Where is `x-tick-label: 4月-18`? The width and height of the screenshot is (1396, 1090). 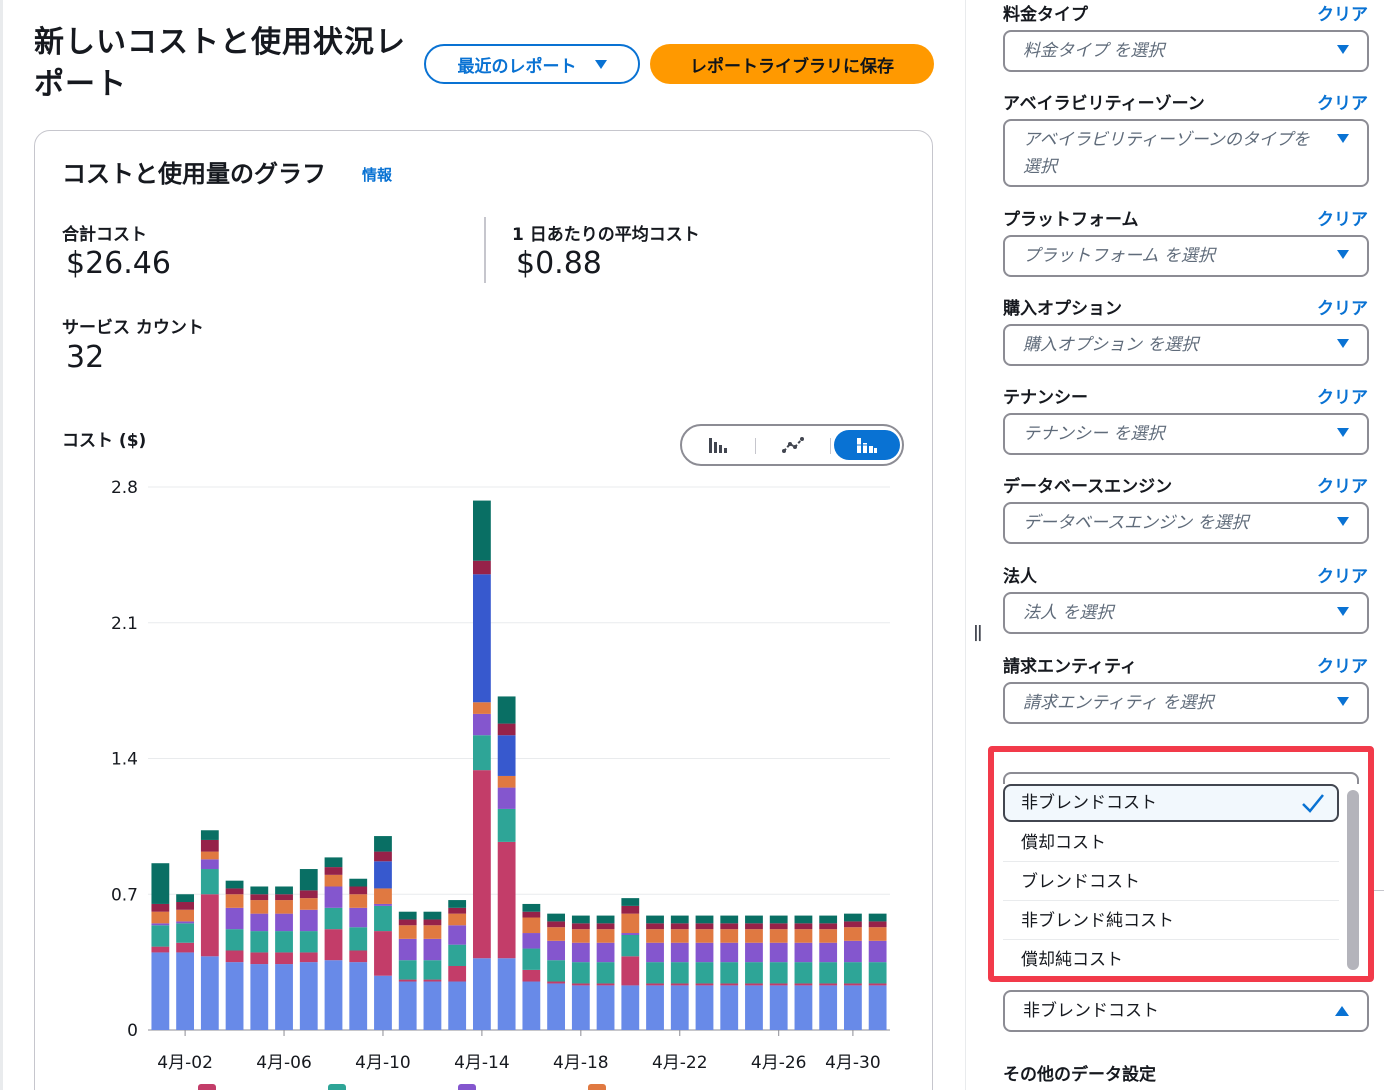
x-tick-label: 4月-18 is located at coordinates (581, 1063).